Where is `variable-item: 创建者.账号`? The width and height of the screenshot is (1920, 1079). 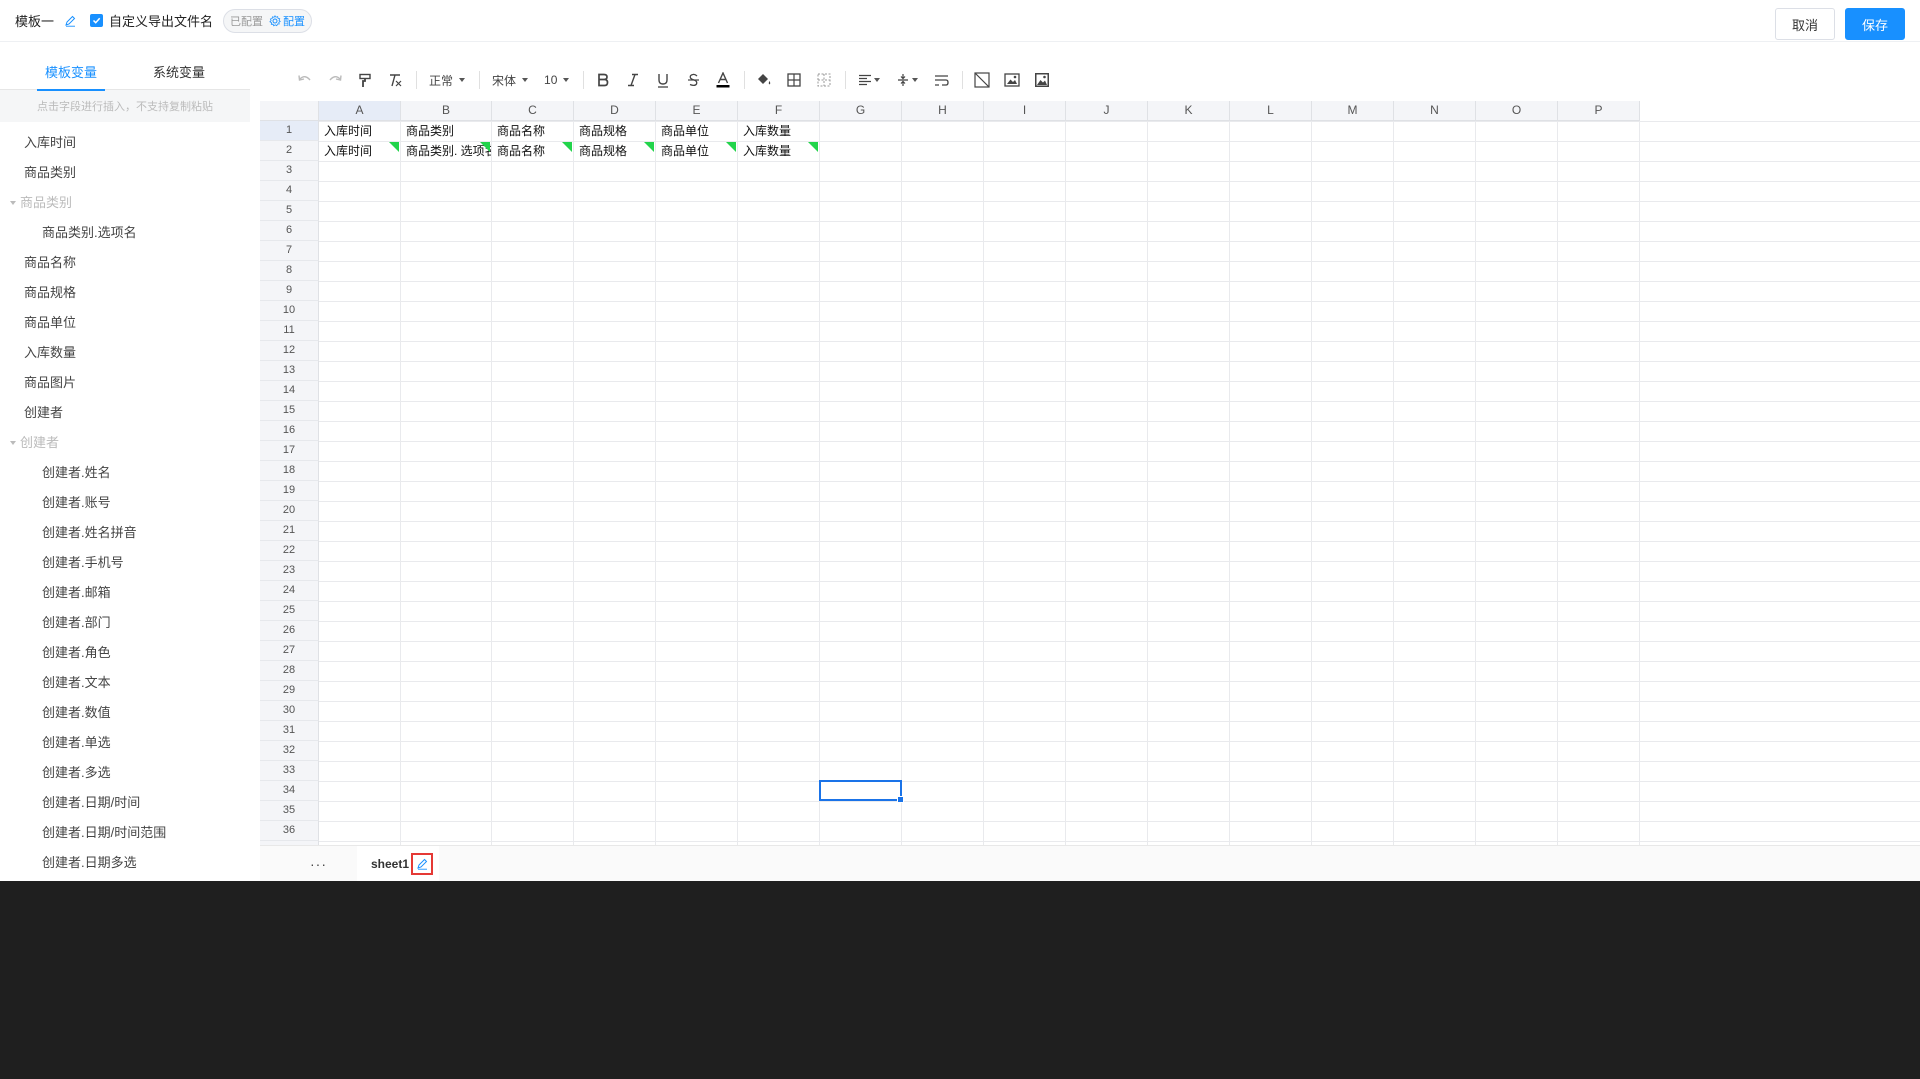 variable-item: 创建者.账号 is located at coordinates (125, 503).